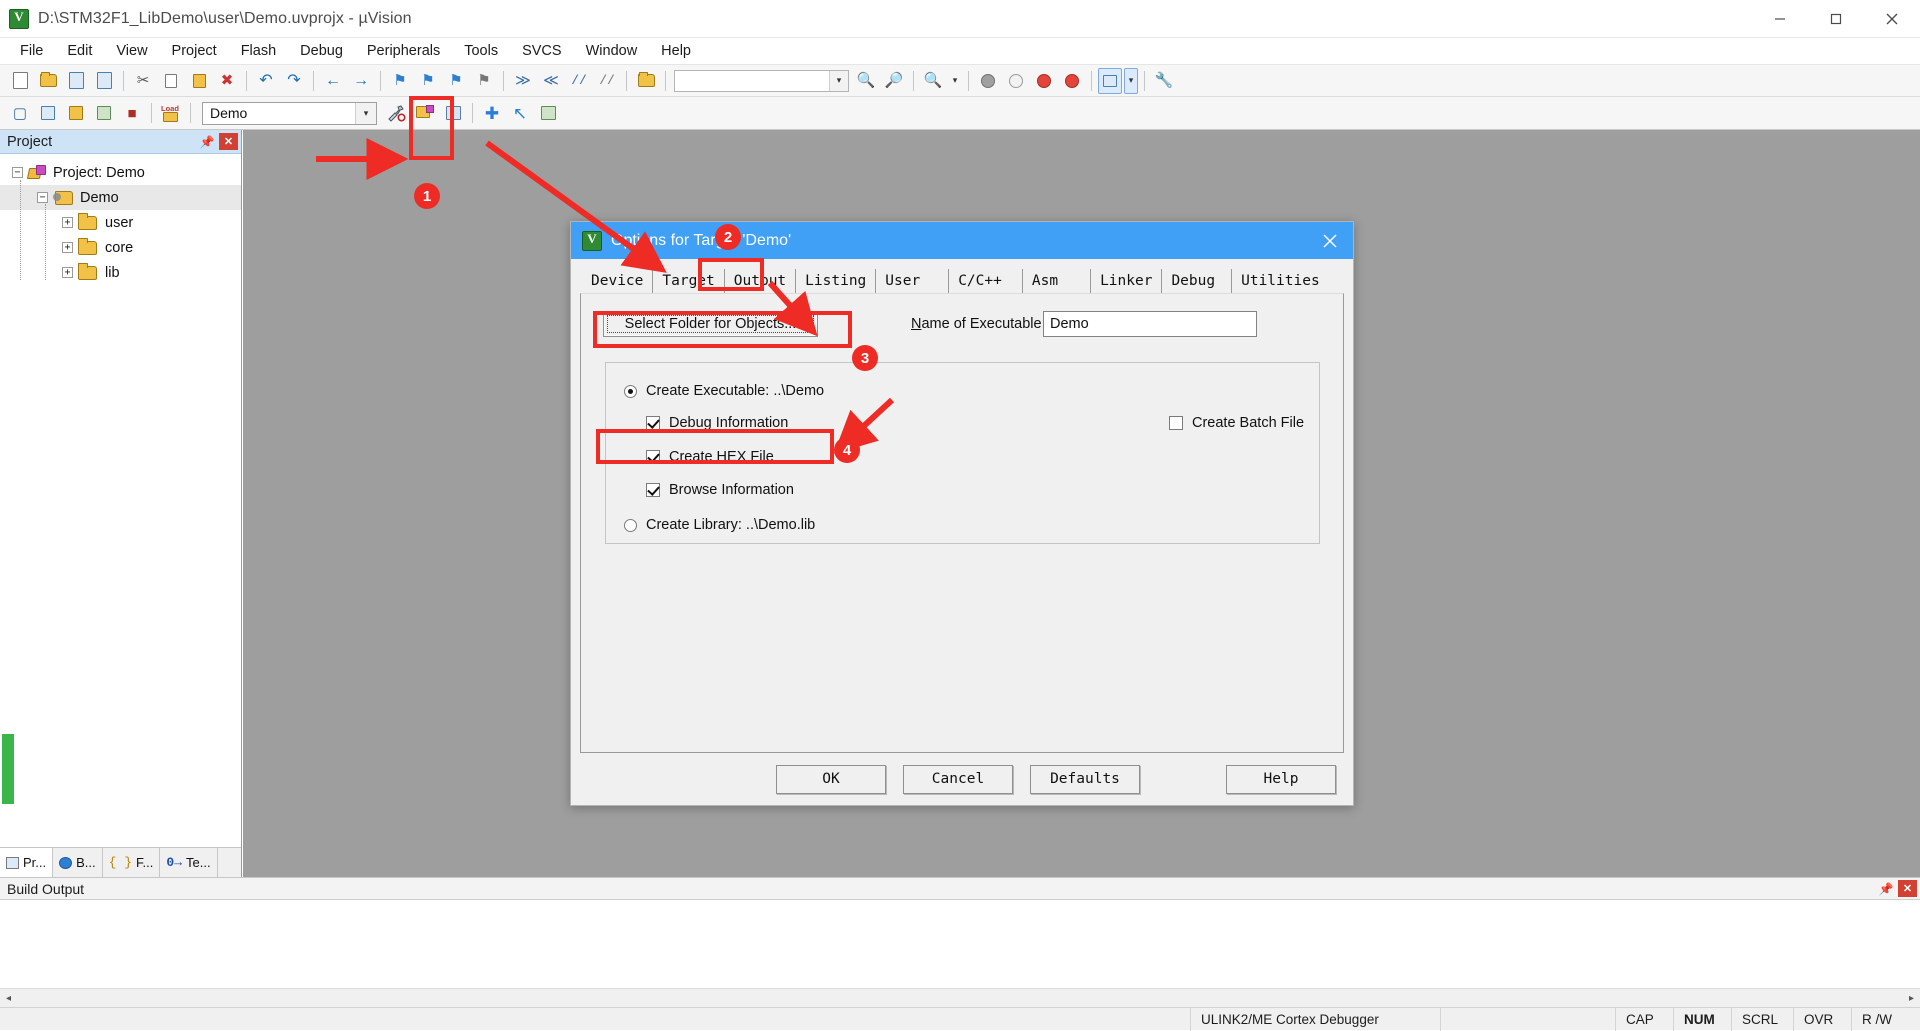  What do you see at coordinates (76, 81) in the screenshot?
I see `save-icon` at bounding box center [76, 81].